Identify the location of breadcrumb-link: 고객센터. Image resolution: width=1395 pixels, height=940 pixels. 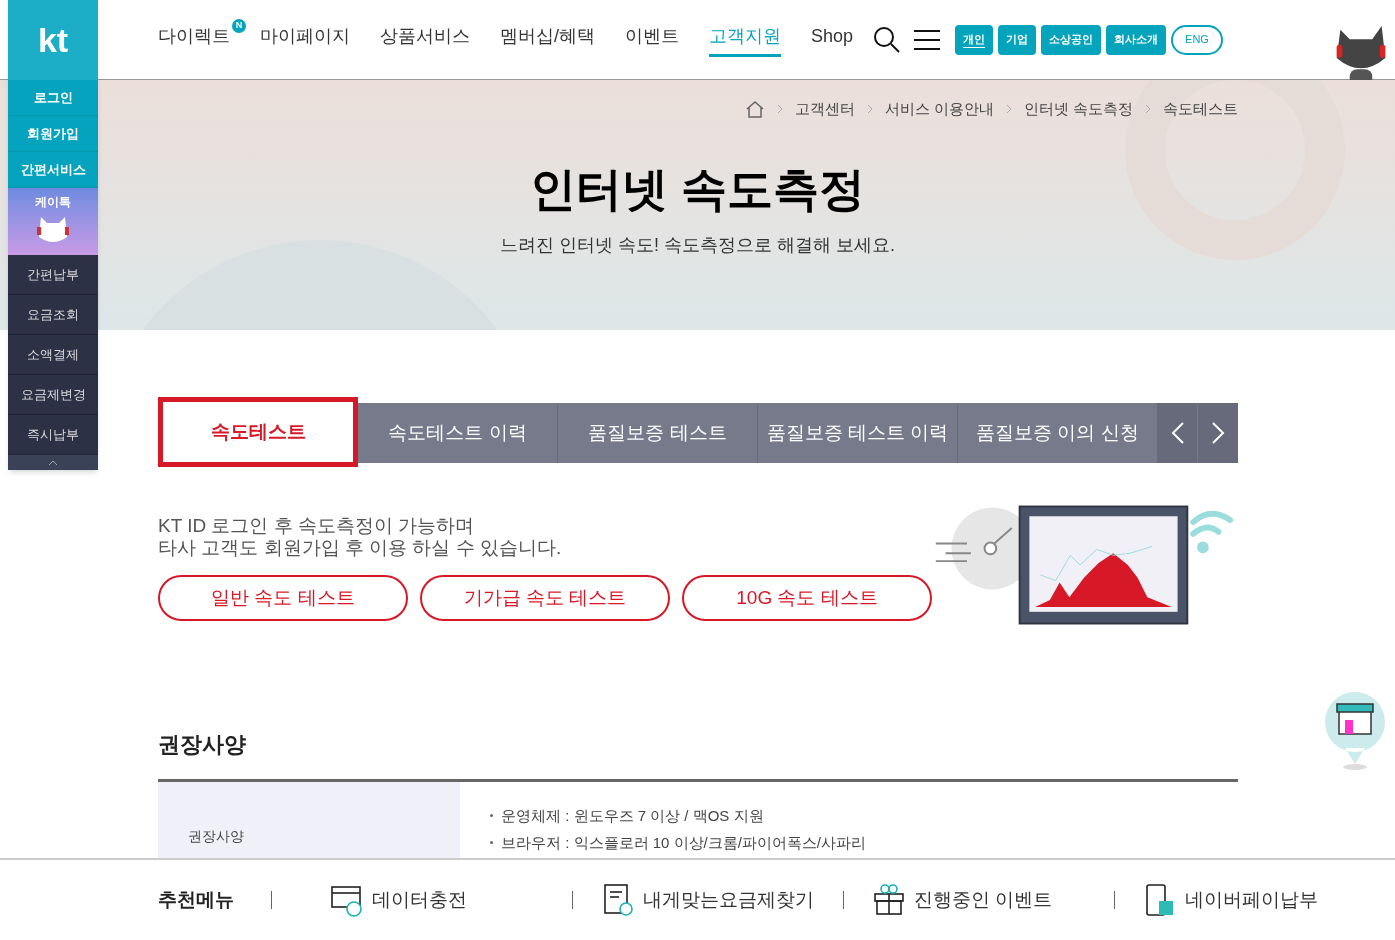
(824, 109).